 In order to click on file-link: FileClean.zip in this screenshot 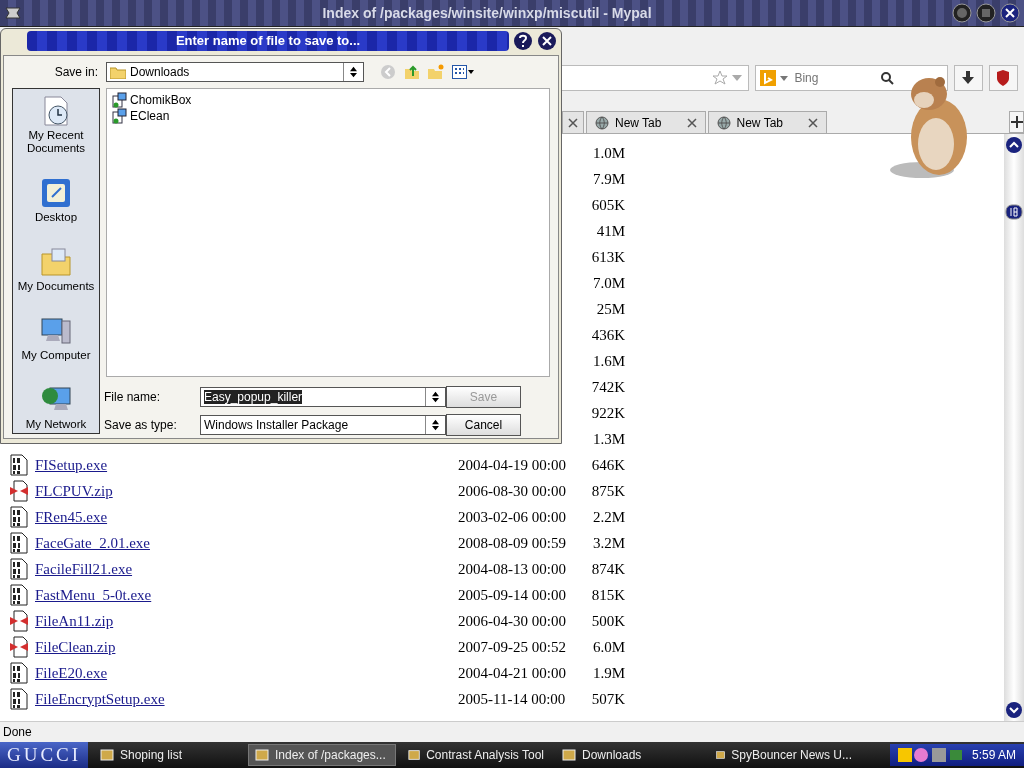, I will do `click(243, 647)`.